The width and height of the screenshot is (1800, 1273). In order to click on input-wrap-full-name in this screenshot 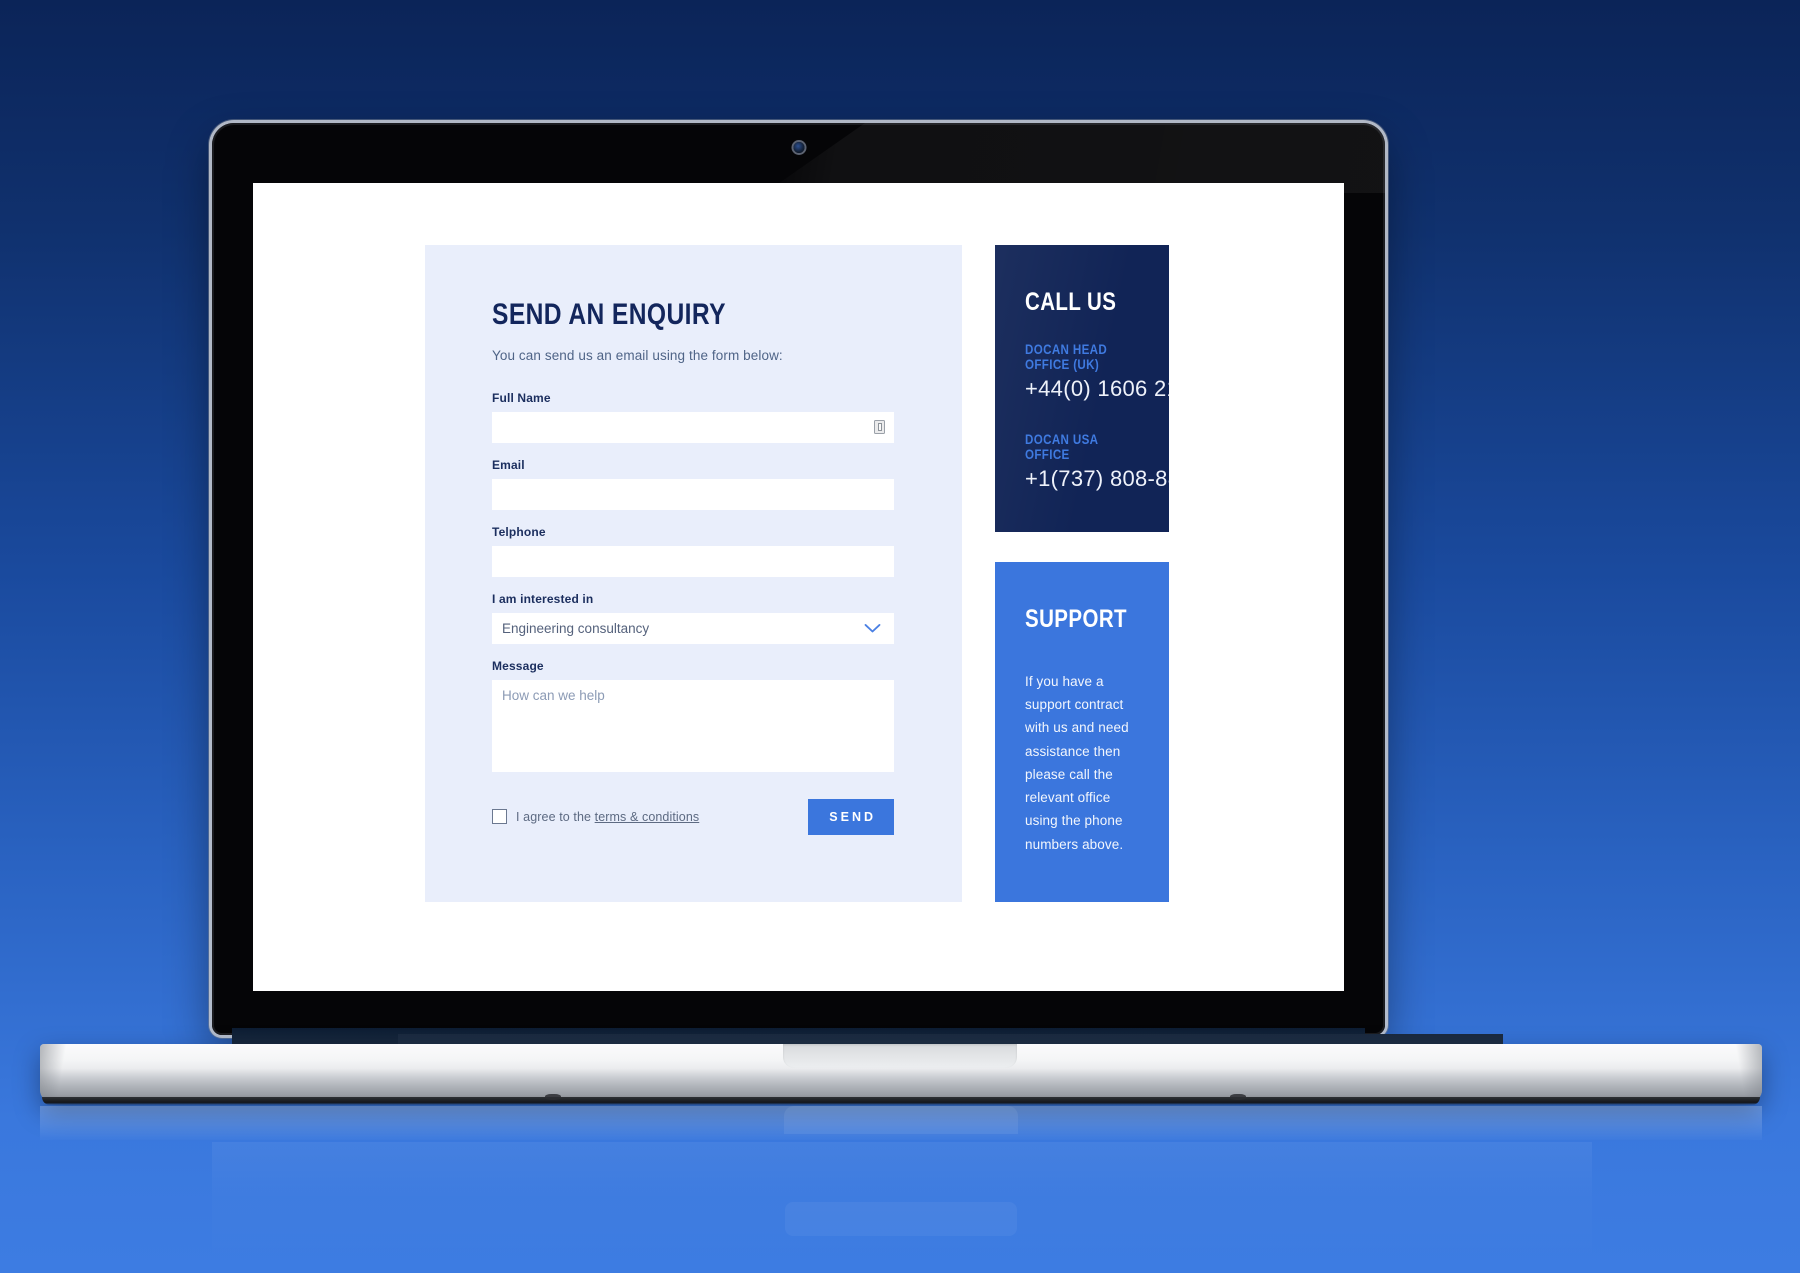, I will do `click(693, 427)`.